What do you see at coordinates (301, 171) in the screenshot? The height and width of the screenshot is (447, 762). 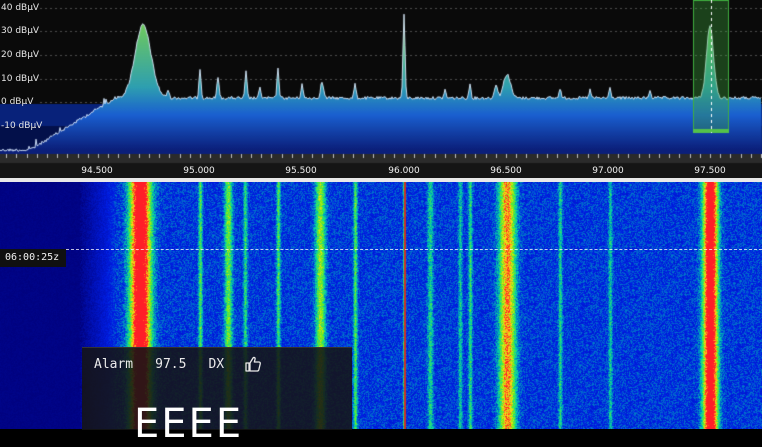 I see `frequency-tick-label: 95.500` at bounding box center [301, 171].